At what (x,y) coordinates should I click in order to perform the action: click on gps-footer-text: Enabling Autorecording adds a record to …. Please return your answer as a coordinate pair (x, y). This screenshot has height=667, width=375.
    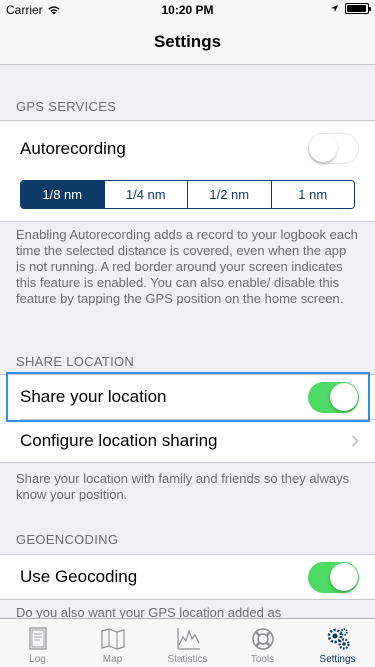
    Looking at the image, I should click on (187, 266).